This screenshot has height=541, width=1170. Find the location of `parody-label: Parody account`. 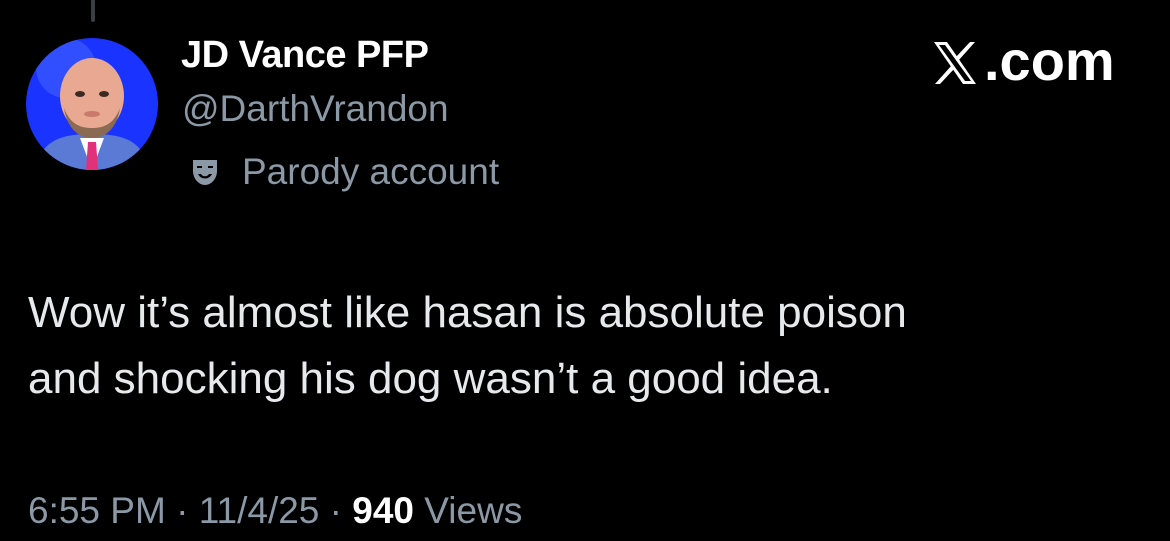

parody-label: Parody account is located at coordinates (344, 172).